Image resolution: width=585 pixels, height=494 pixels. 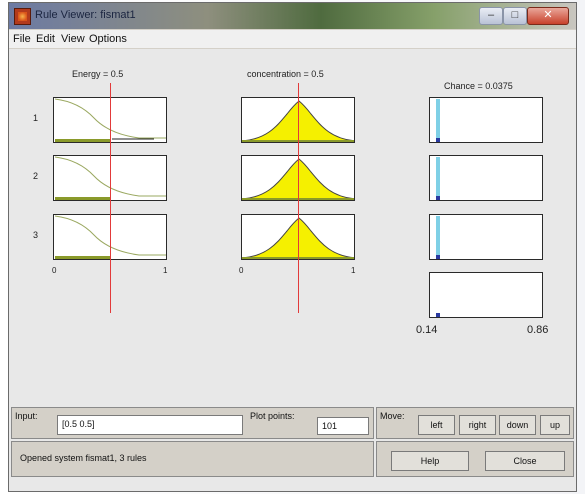 I want to click on input2-label: concentration = 0.5, so click(x=285, y=74).